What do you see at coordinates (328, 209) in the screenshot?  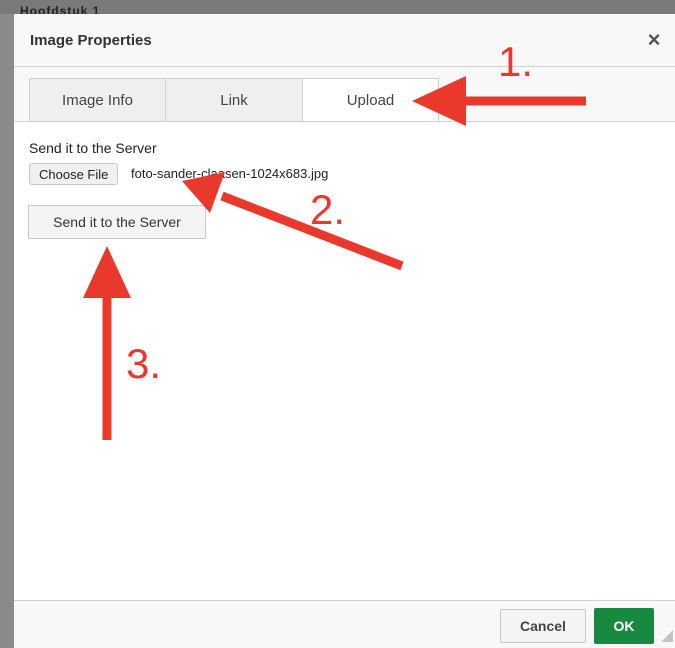 I see `step-2-label: 2.` at bounding box center [328, 209].